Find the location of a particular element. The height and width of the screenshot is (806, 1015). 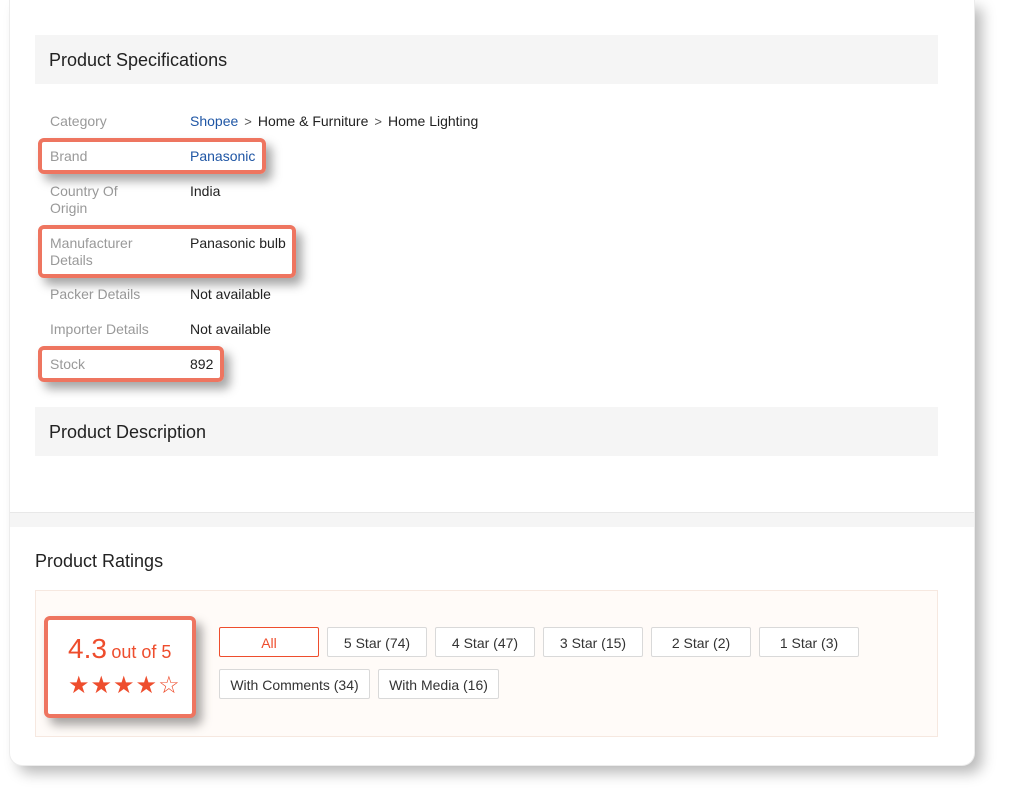

stock-value: 892 is located at coordinates (202, 364).